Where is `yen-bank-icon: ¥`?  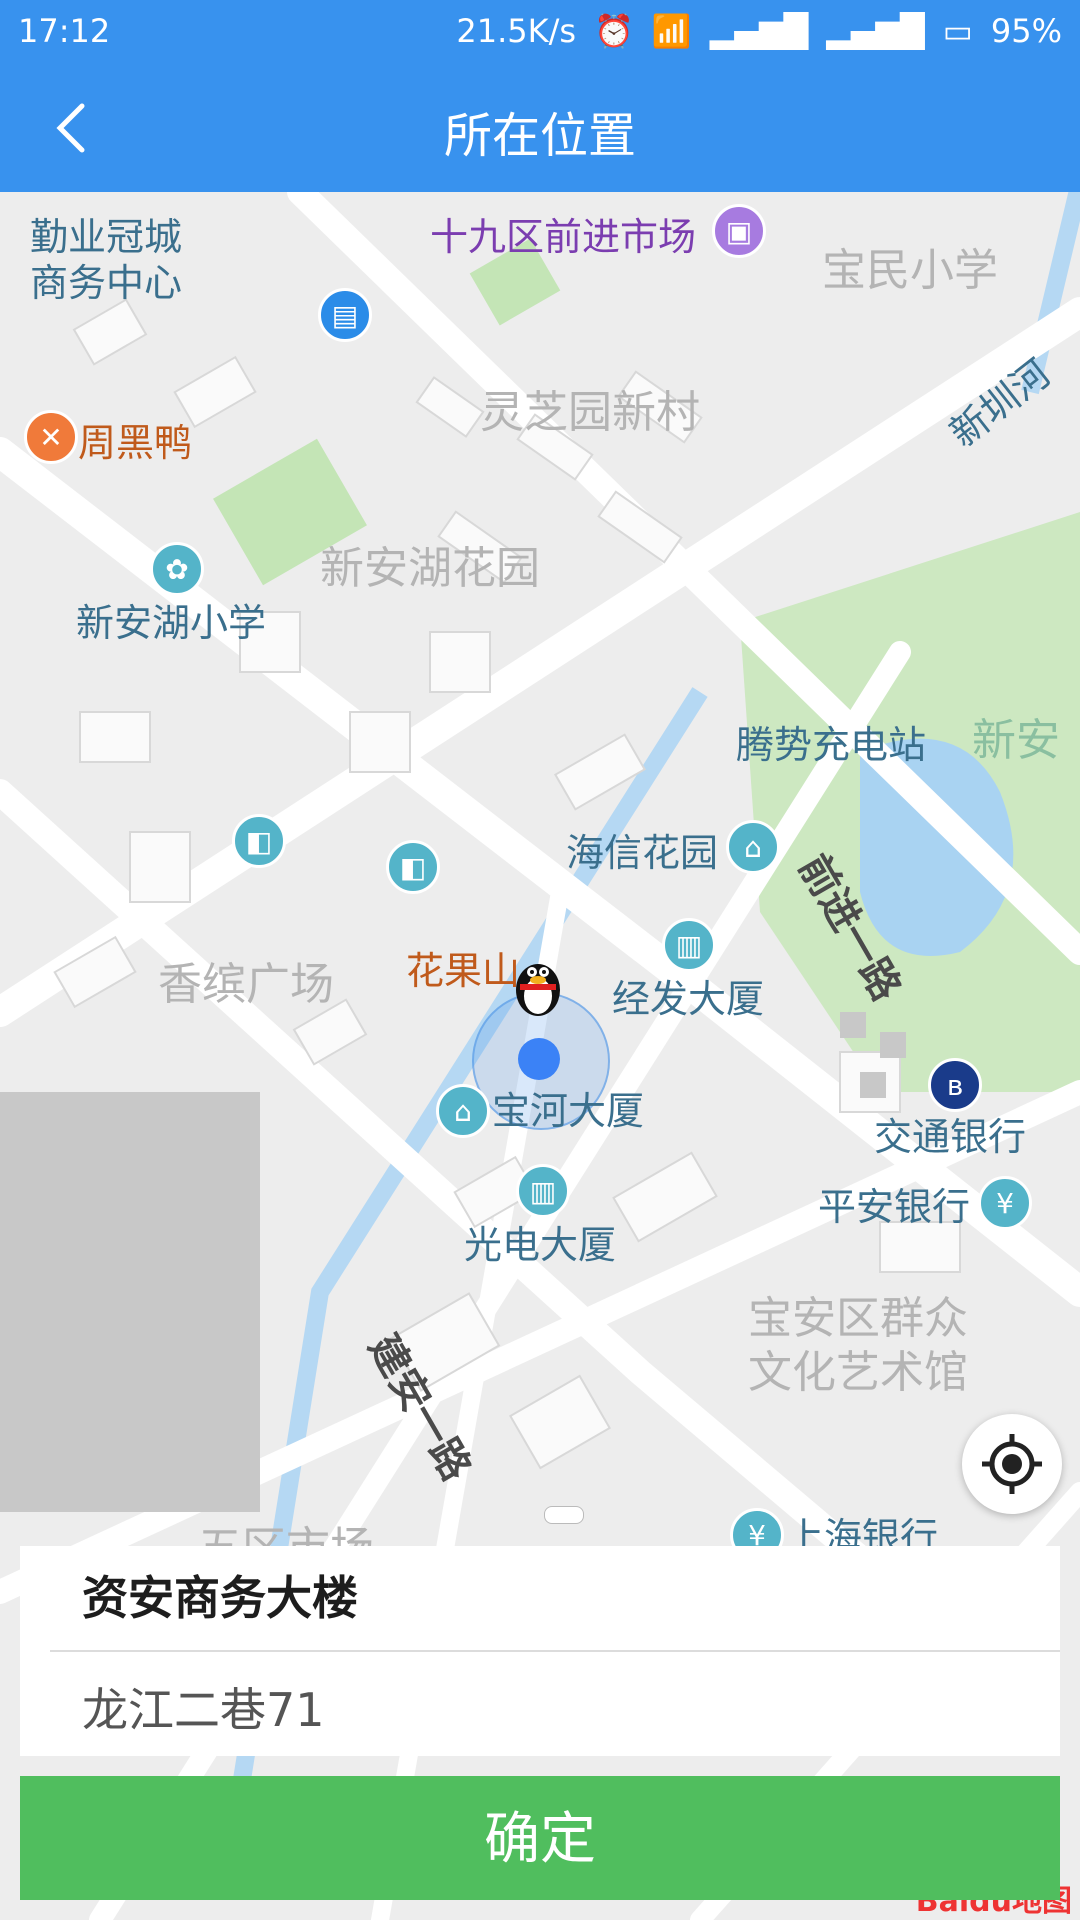
yen-bank-icon: ¥ is located at coordinates (1005, 1203).